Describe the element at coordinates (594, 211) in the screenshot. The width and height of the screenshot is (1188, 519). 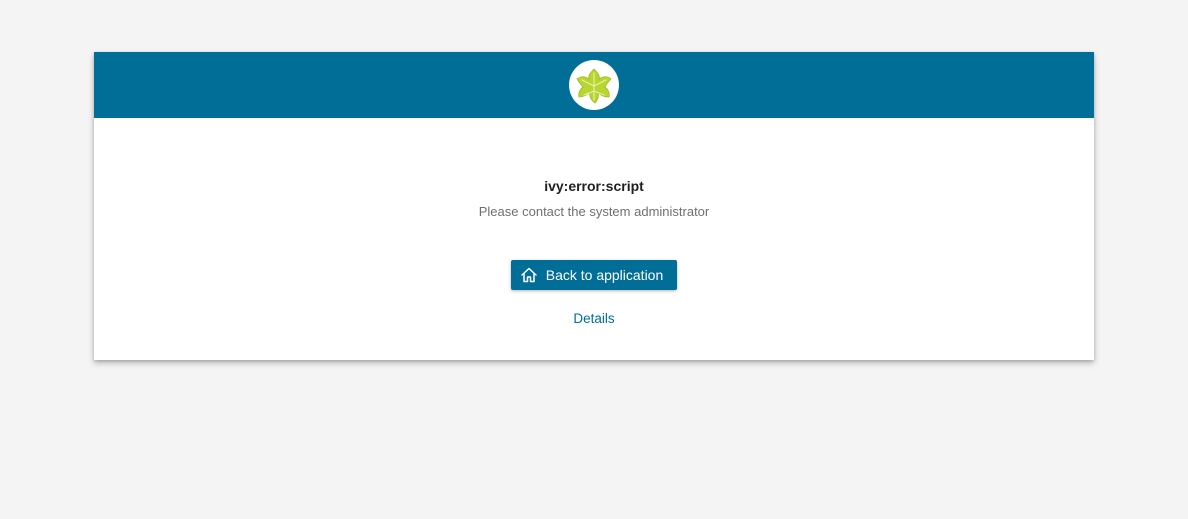
I see `error-message: Please contact the system administrator` at that location.